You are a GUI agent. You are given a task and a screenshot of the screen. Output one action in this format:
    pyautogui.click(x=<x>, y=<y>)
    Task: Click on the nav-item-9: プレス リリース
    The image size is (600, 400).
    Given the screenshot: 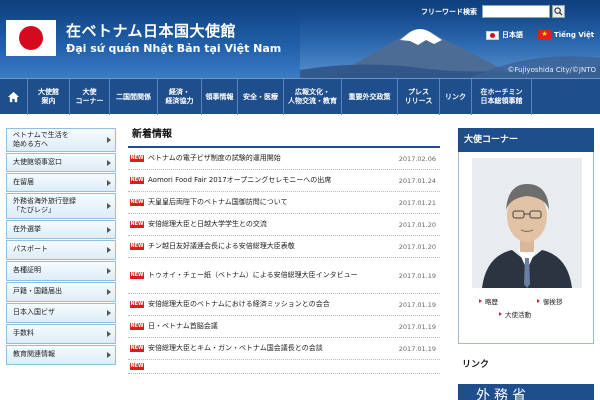 What is the action you would take?
    pyautogui.click(x=419, y=97)
    